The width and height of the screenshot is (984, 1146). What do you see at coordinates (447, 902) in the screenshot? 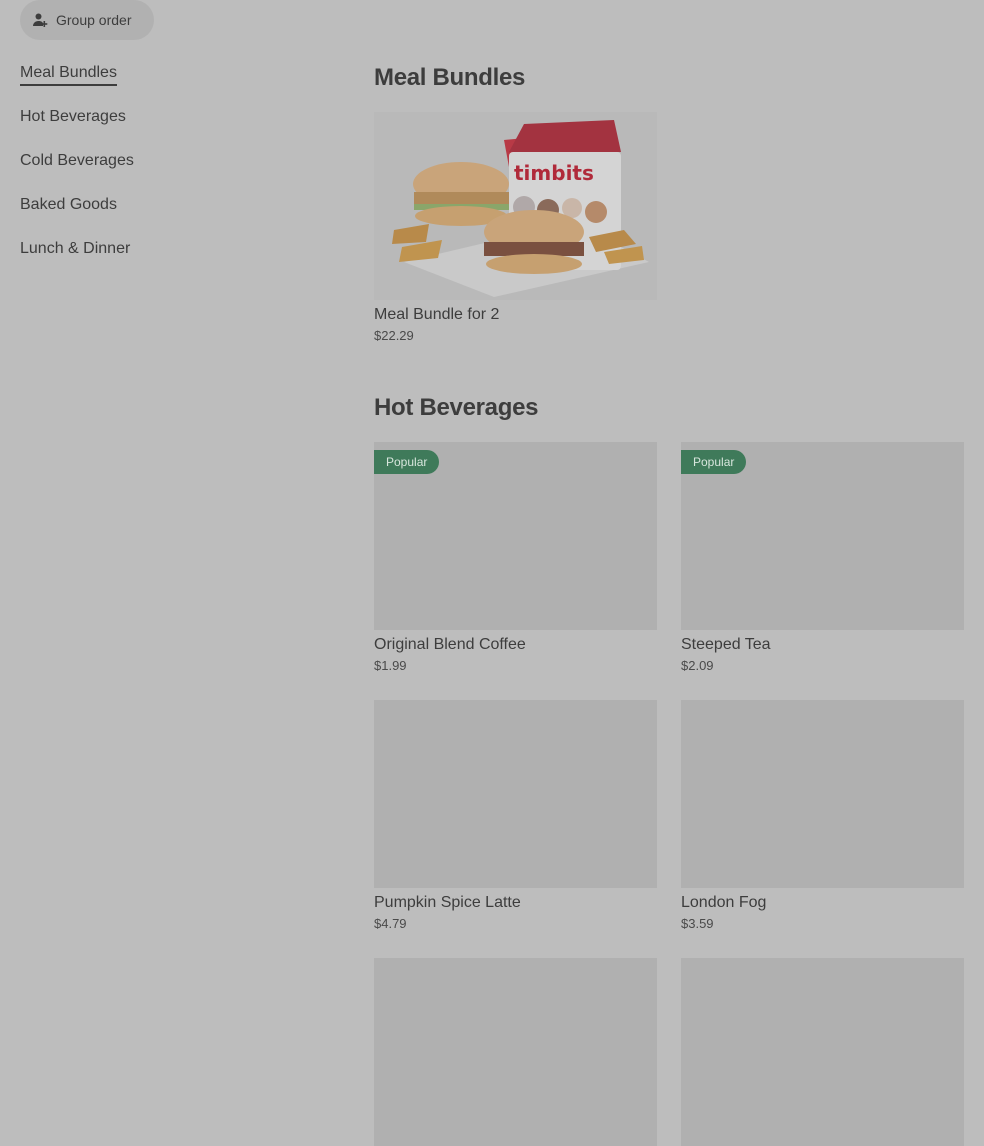
I see `item-name: Pumpkin Spice Latte` at bounding box center [447, 902].